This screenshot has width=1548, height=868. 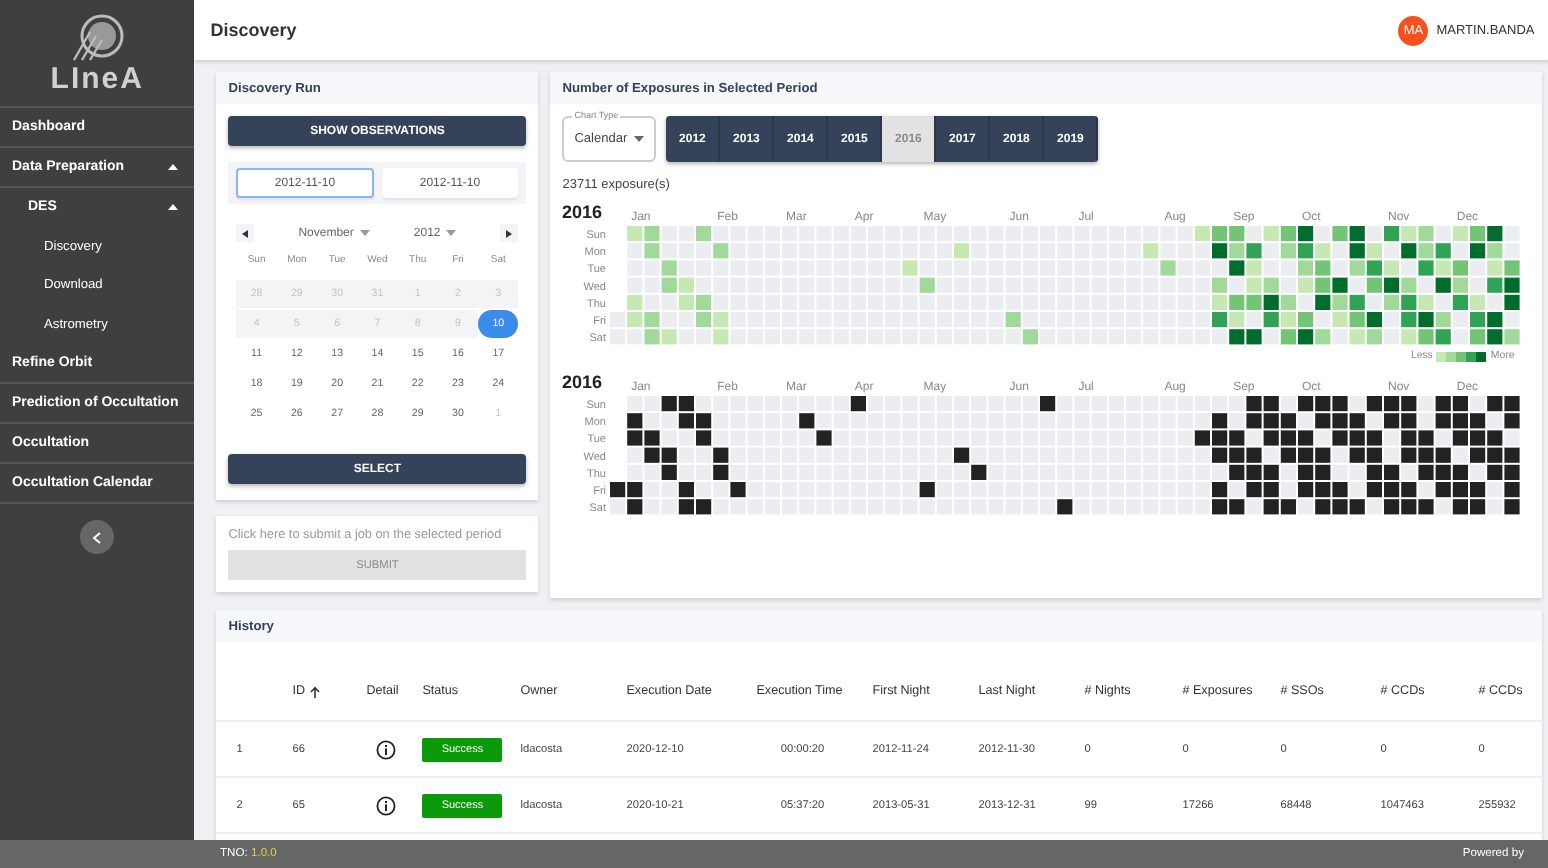 I want to click on triangle-right-icon, so click(x=509, y=233).